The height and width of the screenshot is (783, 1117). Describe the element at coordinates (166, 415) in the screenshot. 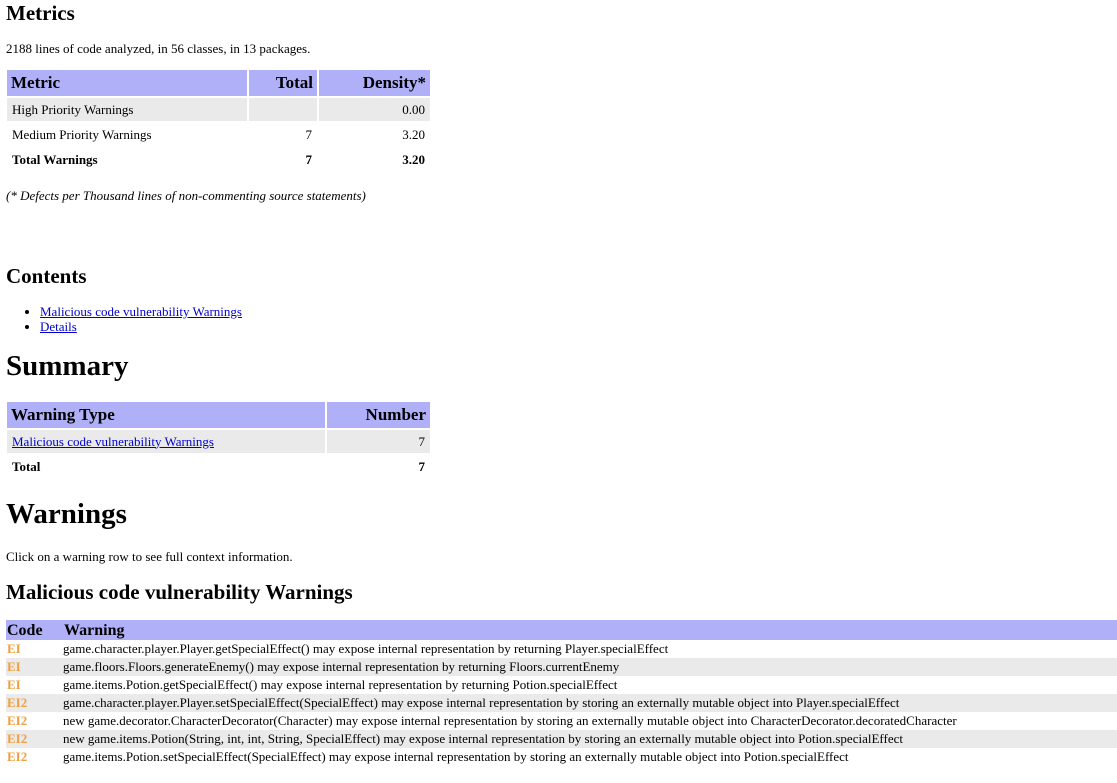

I see `summary-col-warning-type: Warning Type` at that location.